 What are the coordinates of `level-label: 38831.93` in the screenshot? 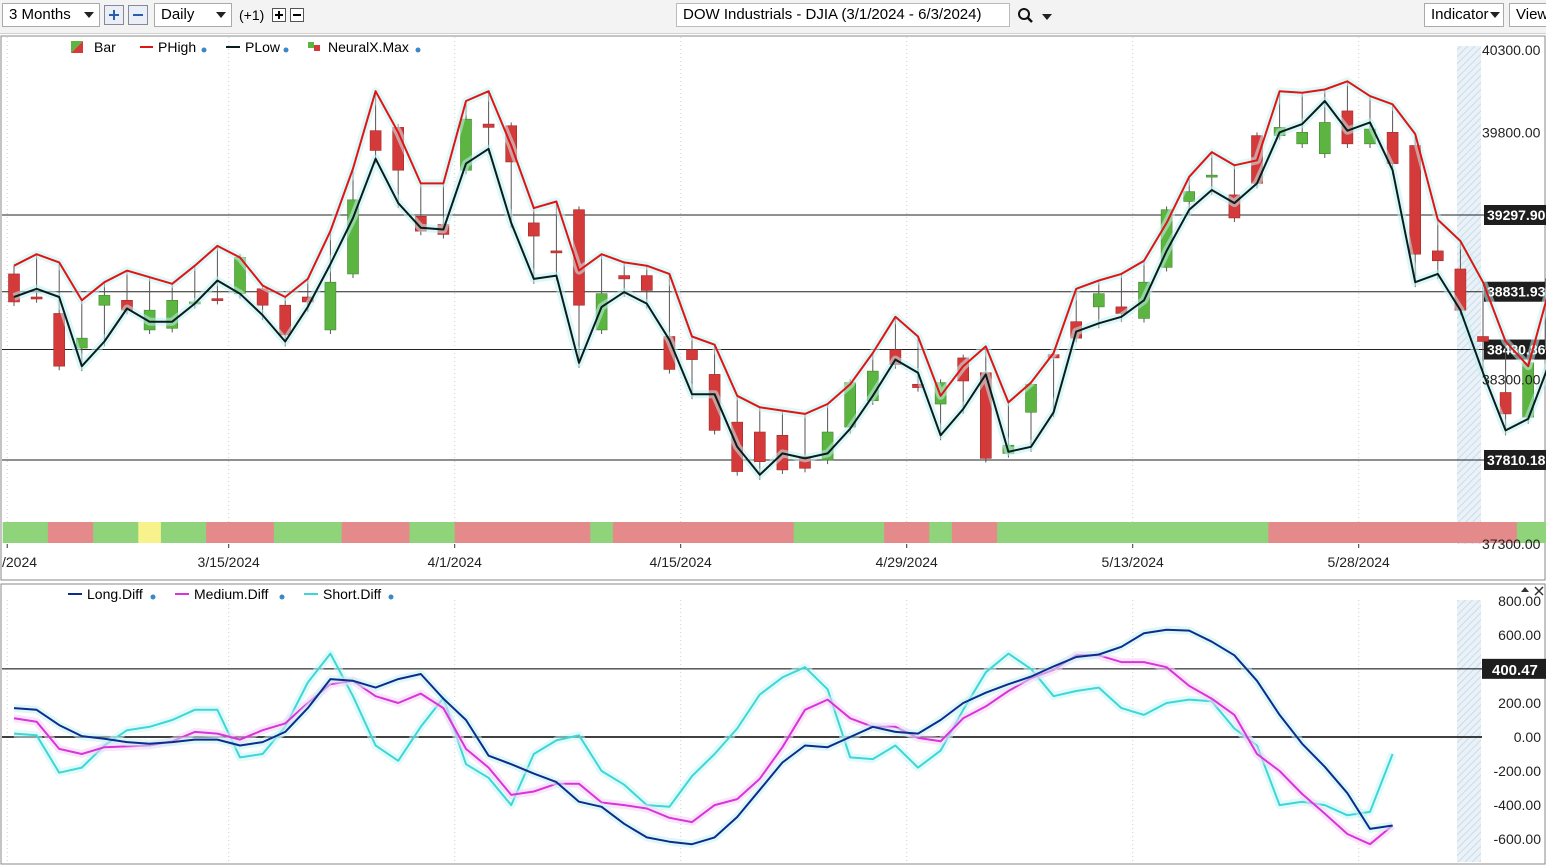 It's located at (1516, 292).